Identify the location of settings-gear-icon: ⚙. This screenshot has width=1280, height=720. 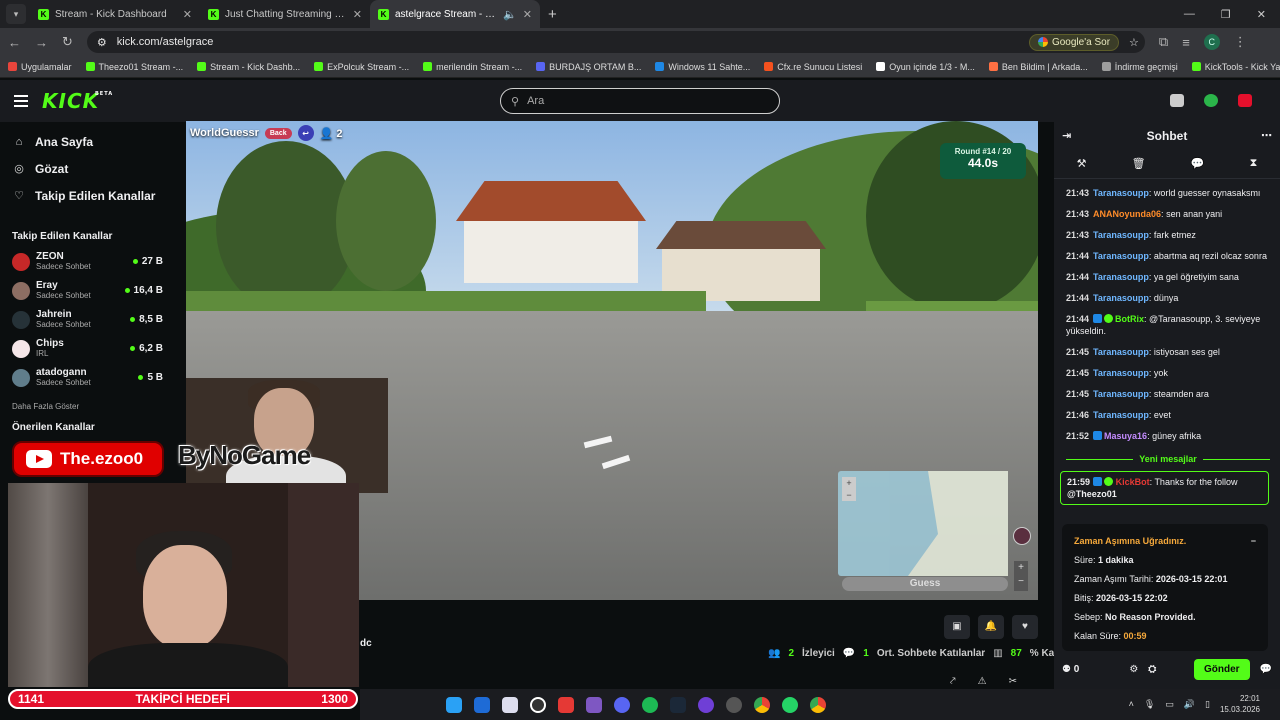
(1133, 669).